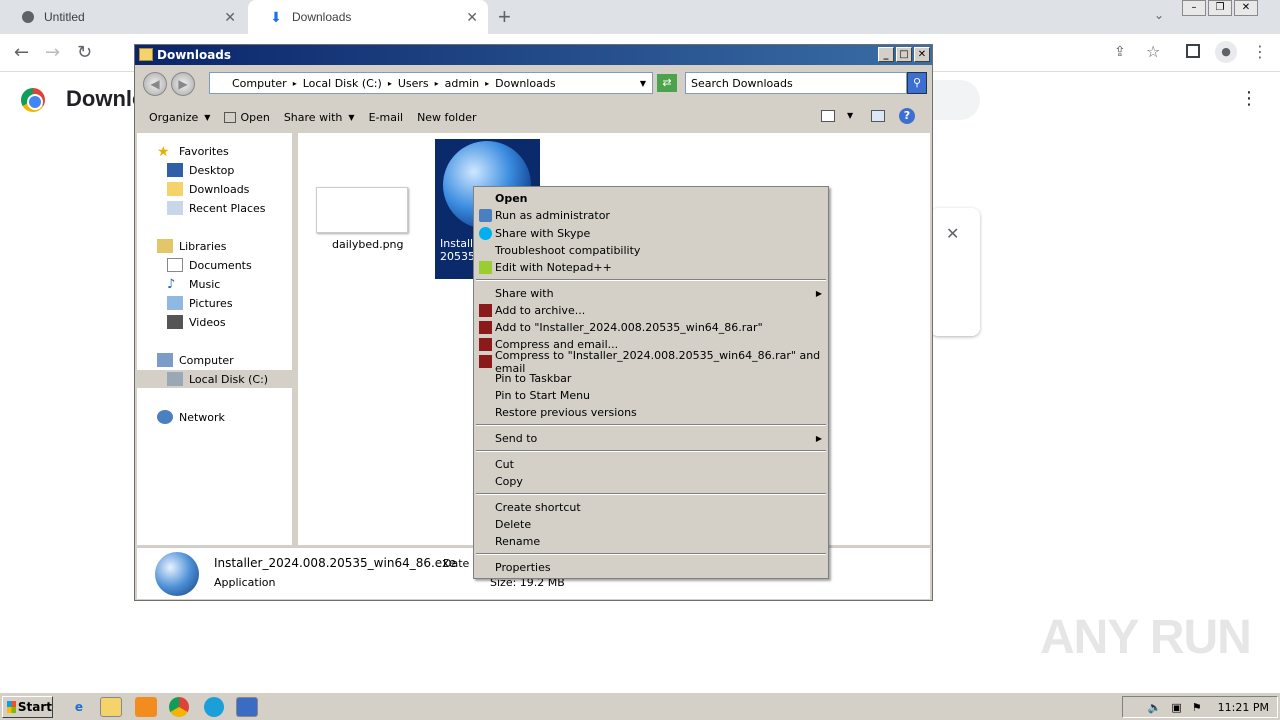 This screenshot has width=1280, height=720. I want to click on menu-item-run-as-admin: Run as administrator, so click(651, 215).